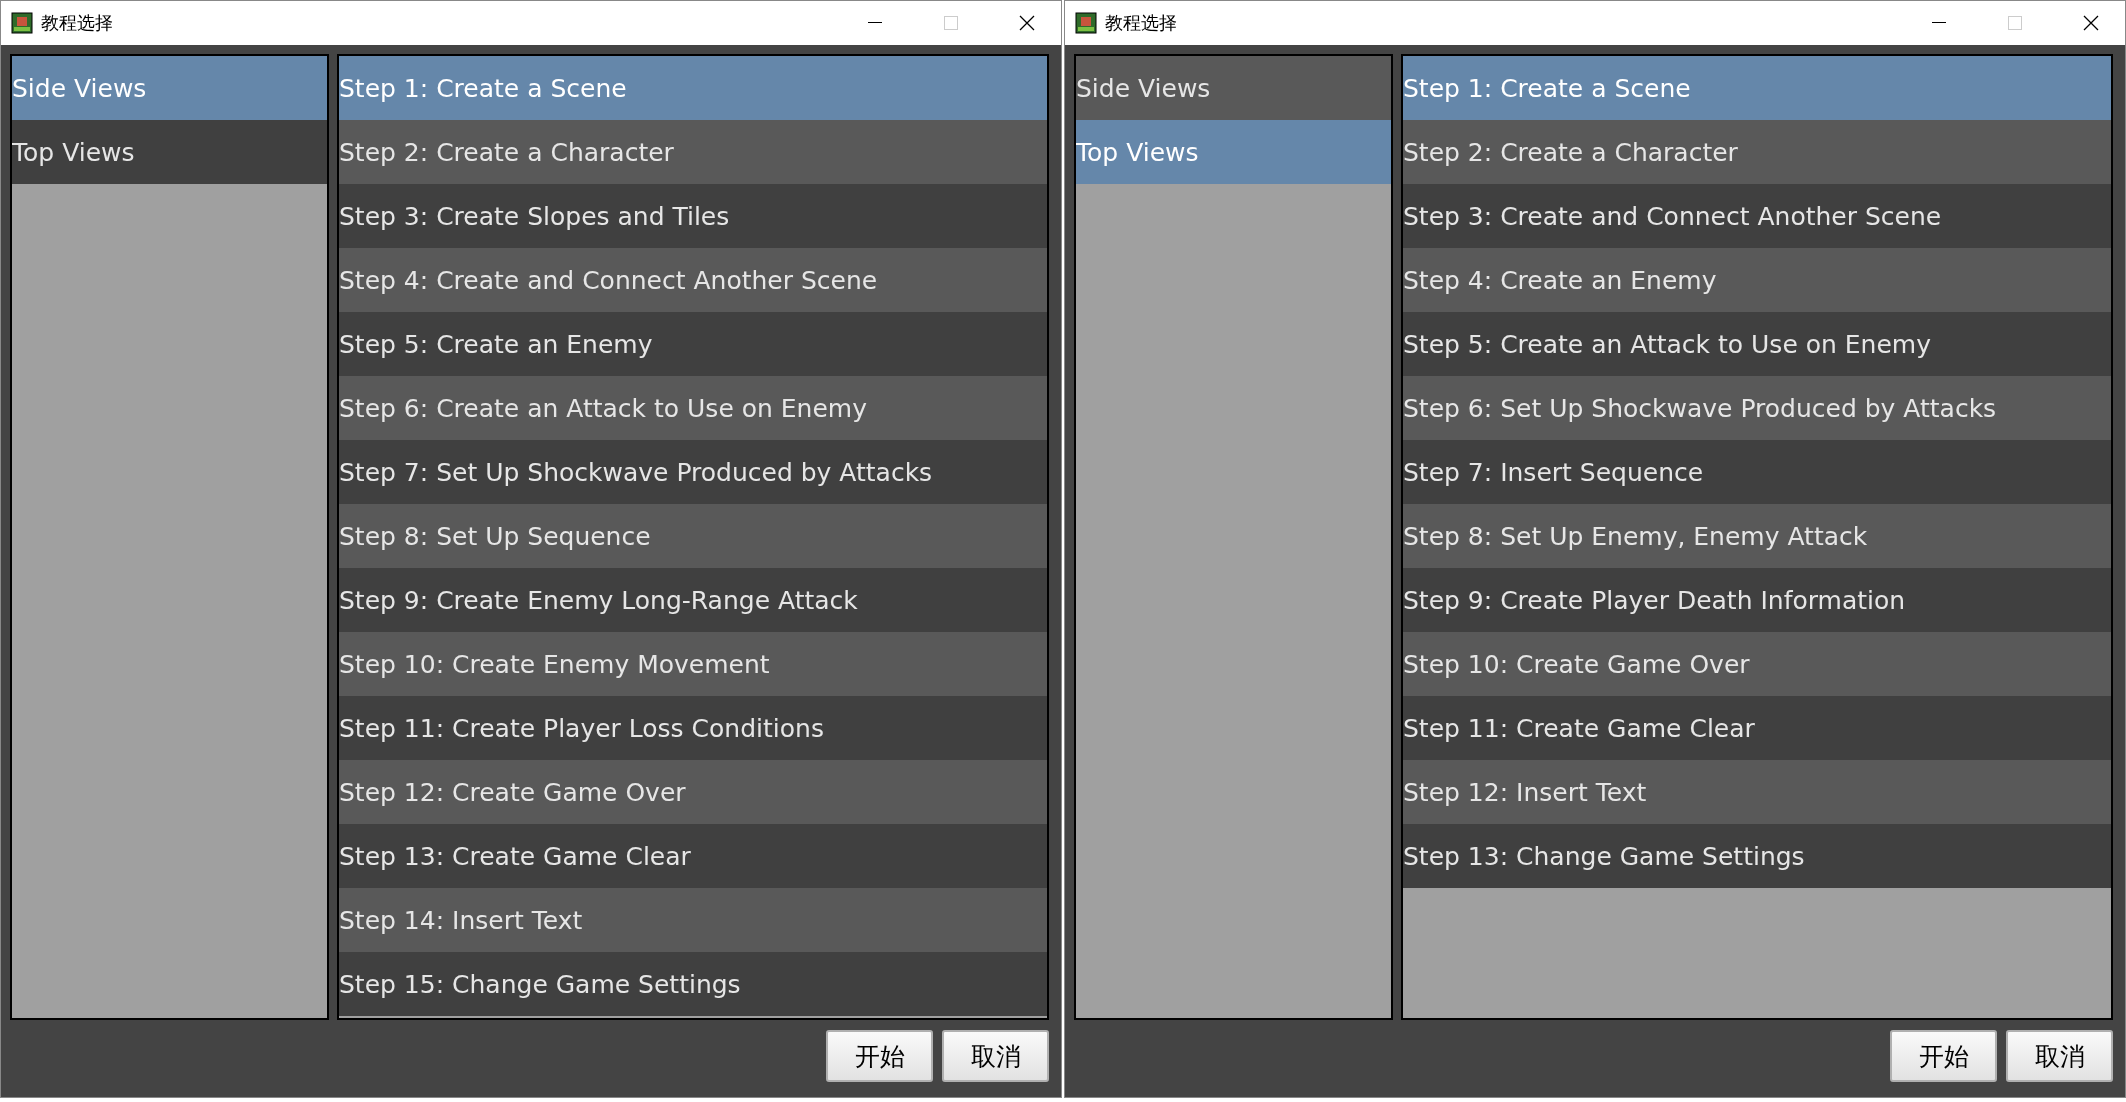 Image resolution: width=2126 pixels, height=1102 pixels. Describe the element at coordinates (1757, 216) in the screenshot. I see `step-item: Step 3: Create and Connect Another Scene` at that location.